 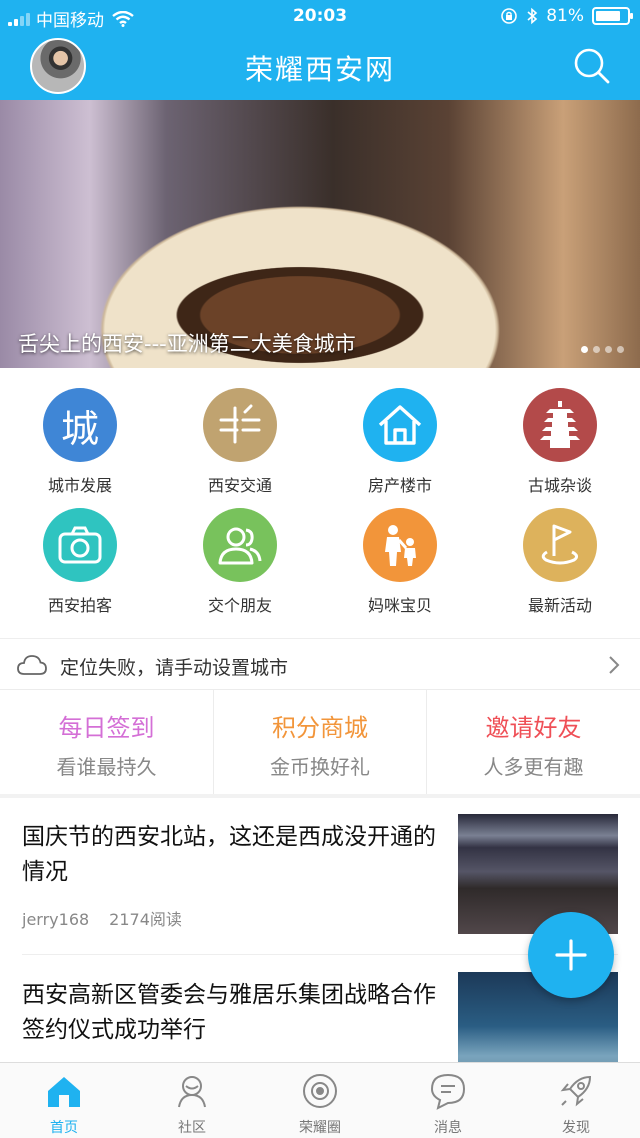 What do you see at coordinates (614, 665) in the screenshot?
I see `chevron-right-icon` at bounding box center [614, 665].